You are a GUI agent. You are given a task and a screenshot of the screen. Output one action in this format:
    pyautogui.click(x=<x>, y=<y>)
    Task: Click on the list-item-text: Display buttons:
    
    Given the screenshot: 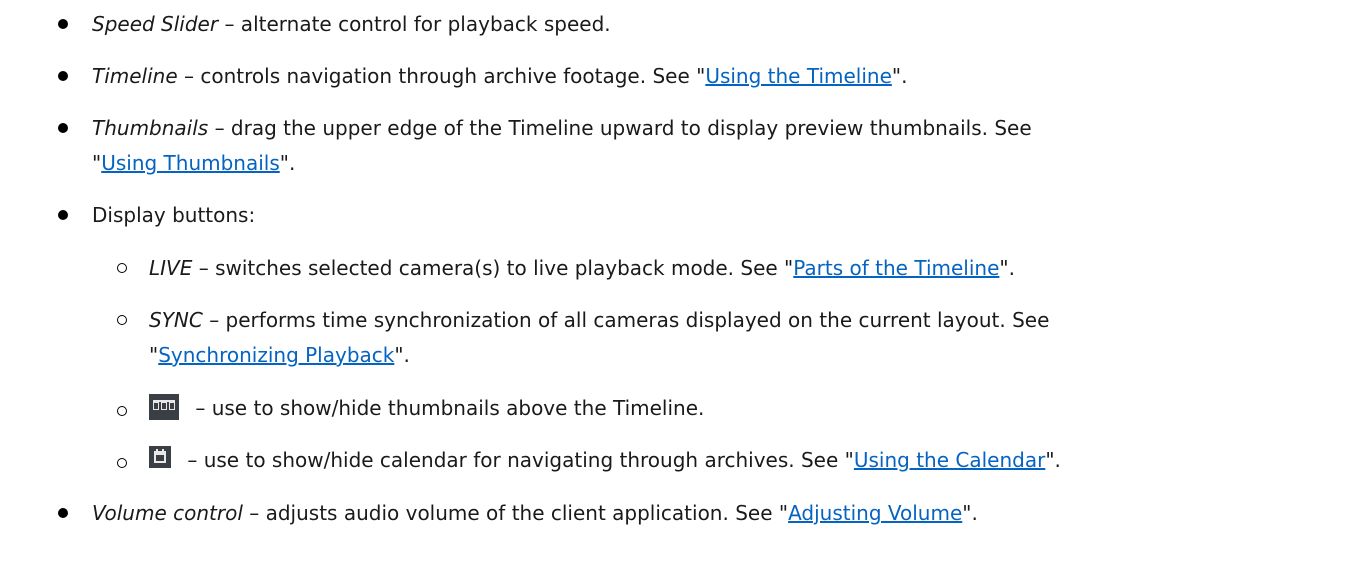 What is the action you would take?
    pyautogui.click(x=174, y=215)
    